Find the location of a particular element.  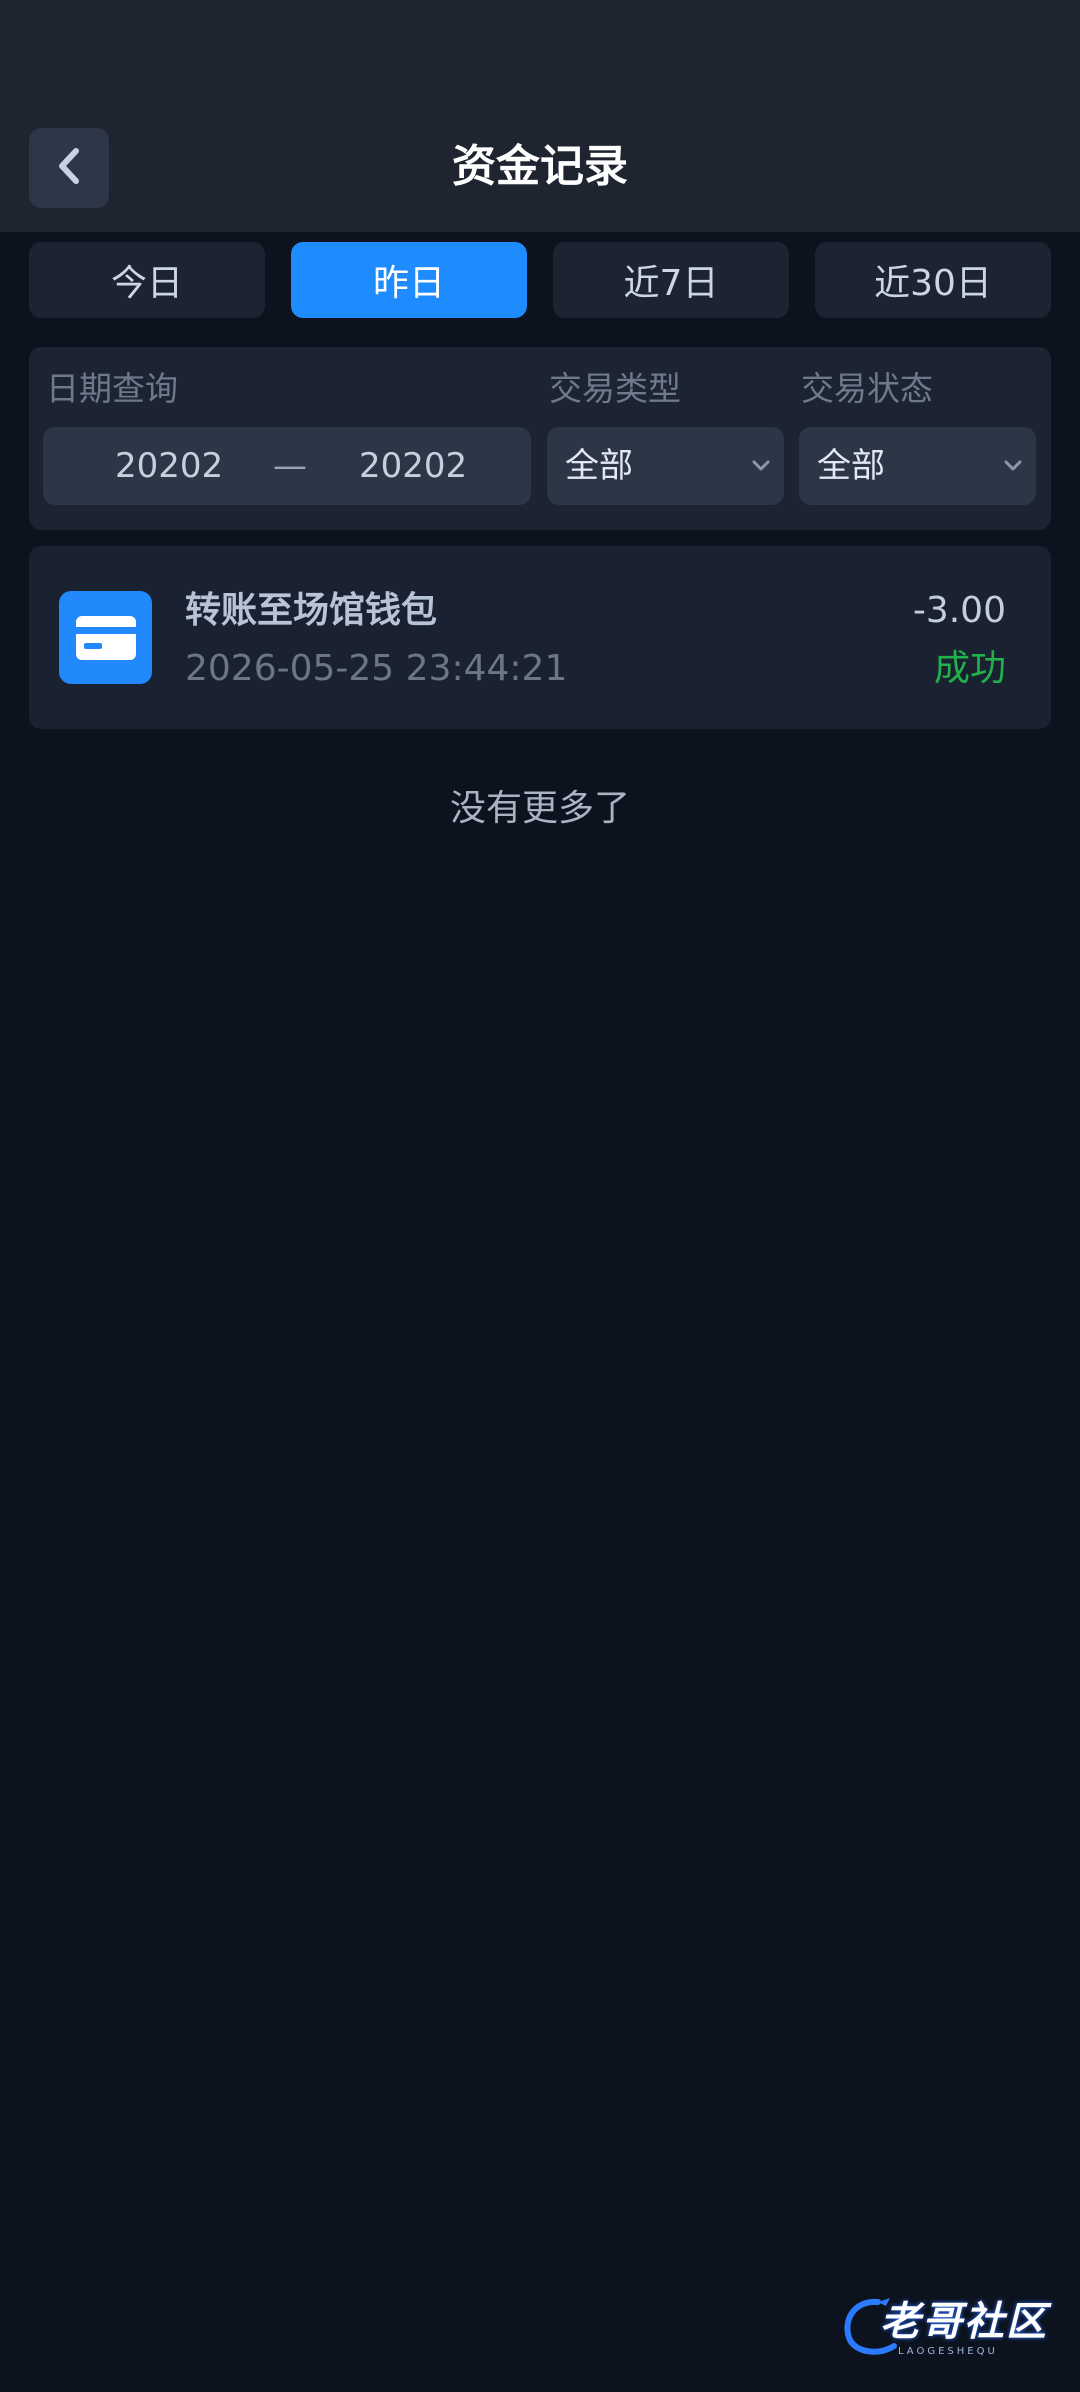

date-range-picker: 20202 — 20202 is located at coordinates (287, 466).